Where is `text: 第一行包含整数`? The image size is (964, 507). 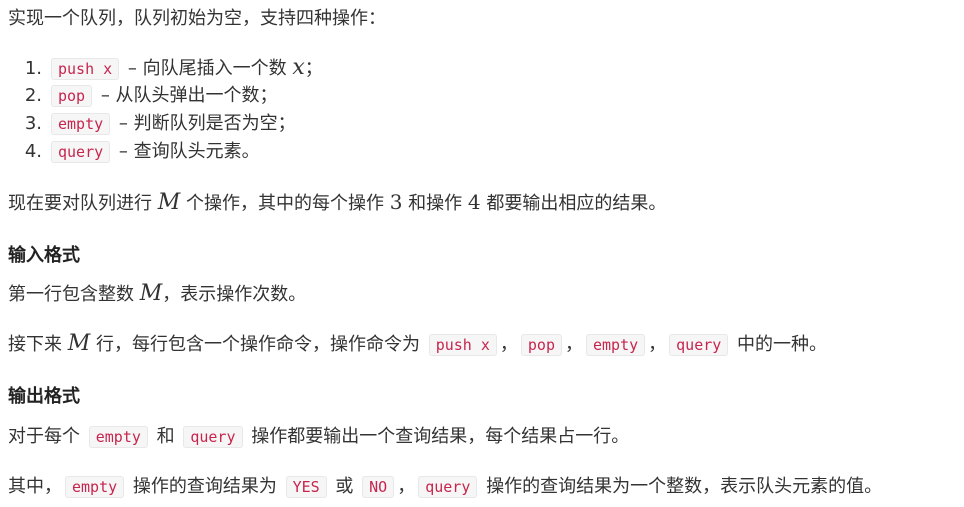 text: 第一行包含整数 is located at coordinates (74, 294).